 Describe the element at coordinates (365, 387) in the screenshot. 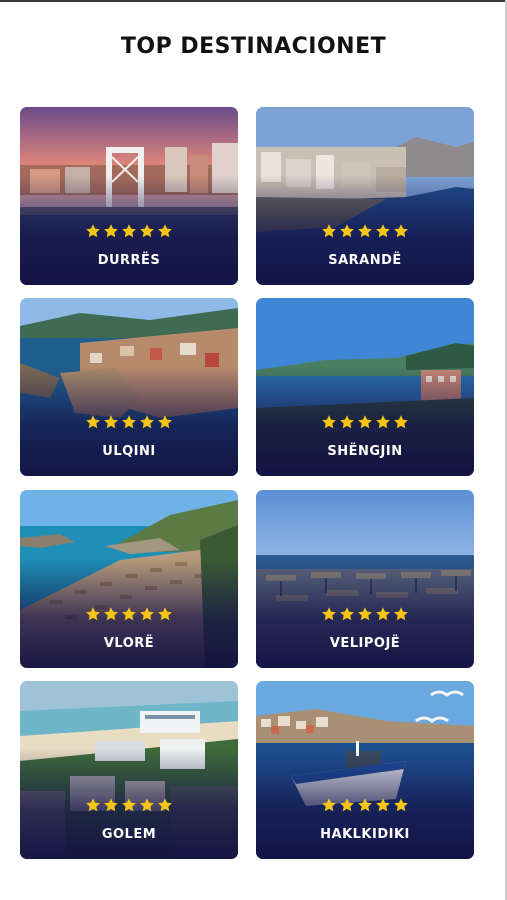

I see `destination-card-shengjin: SHËNGJIN` at that location.